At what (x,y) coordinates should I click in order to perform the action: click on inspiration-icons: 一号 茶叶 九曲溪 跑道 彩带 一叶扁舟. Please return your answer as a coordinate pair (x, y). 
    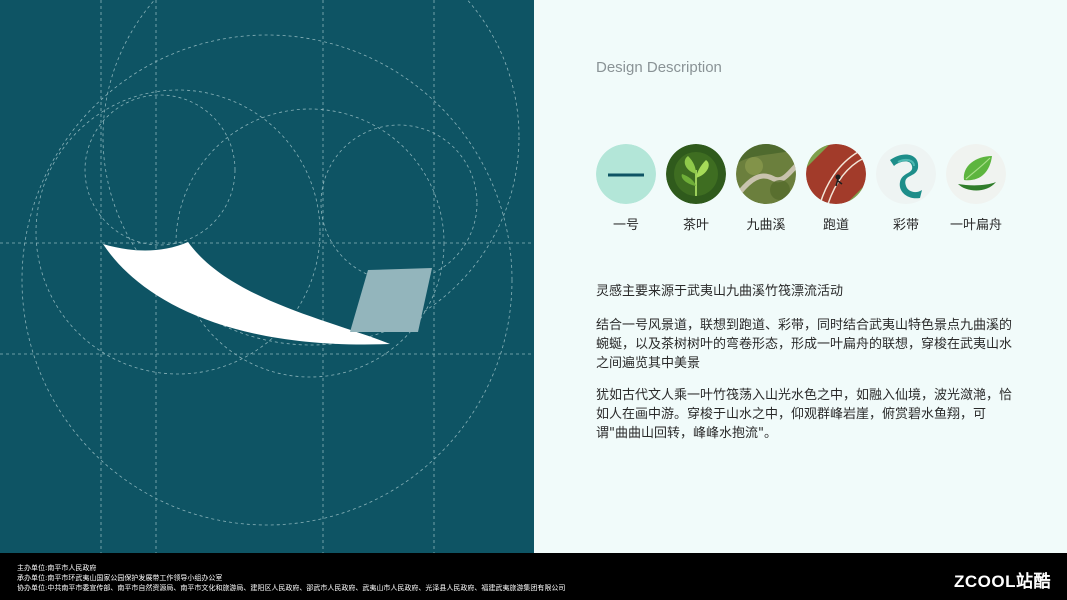
    Looking at the image, I should click on (806, 194).